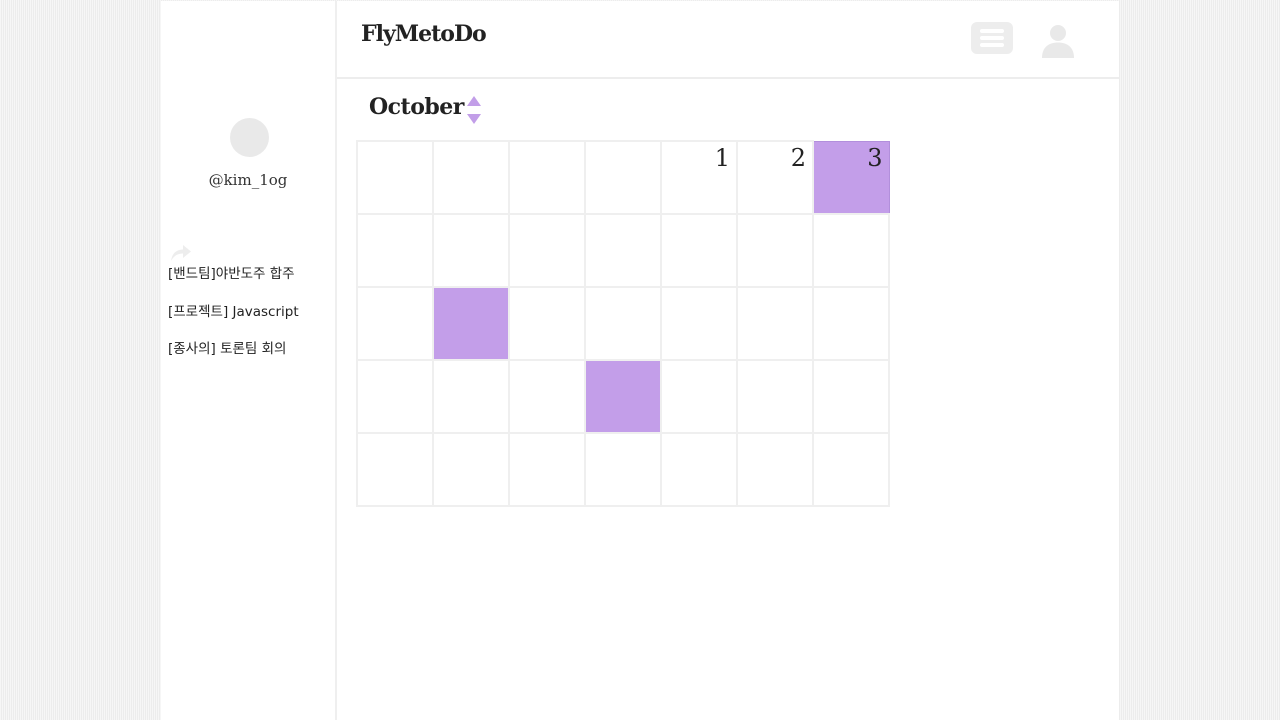 The height and width of the screenshot is (720, 1280). Describe the element at coordinates (181, 252) in the screenshot. I see `share-arrow-icon` at that location.